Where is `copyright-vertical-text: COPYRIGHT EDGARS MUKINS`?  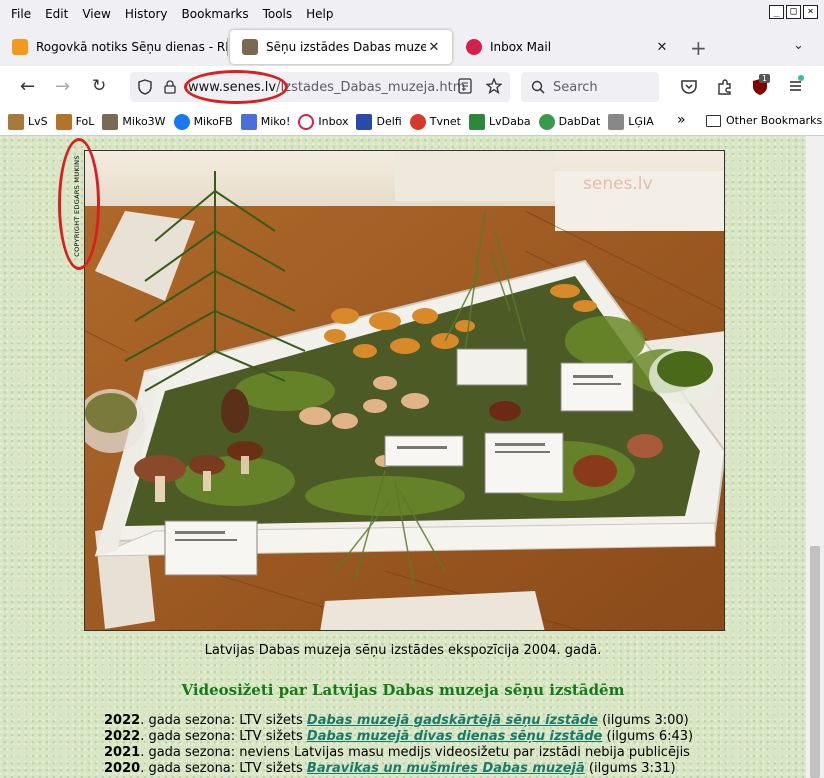 copyright-vertical-text: COPYRIGHT EDGARS MUKINS is located at coordinates (77, 206).